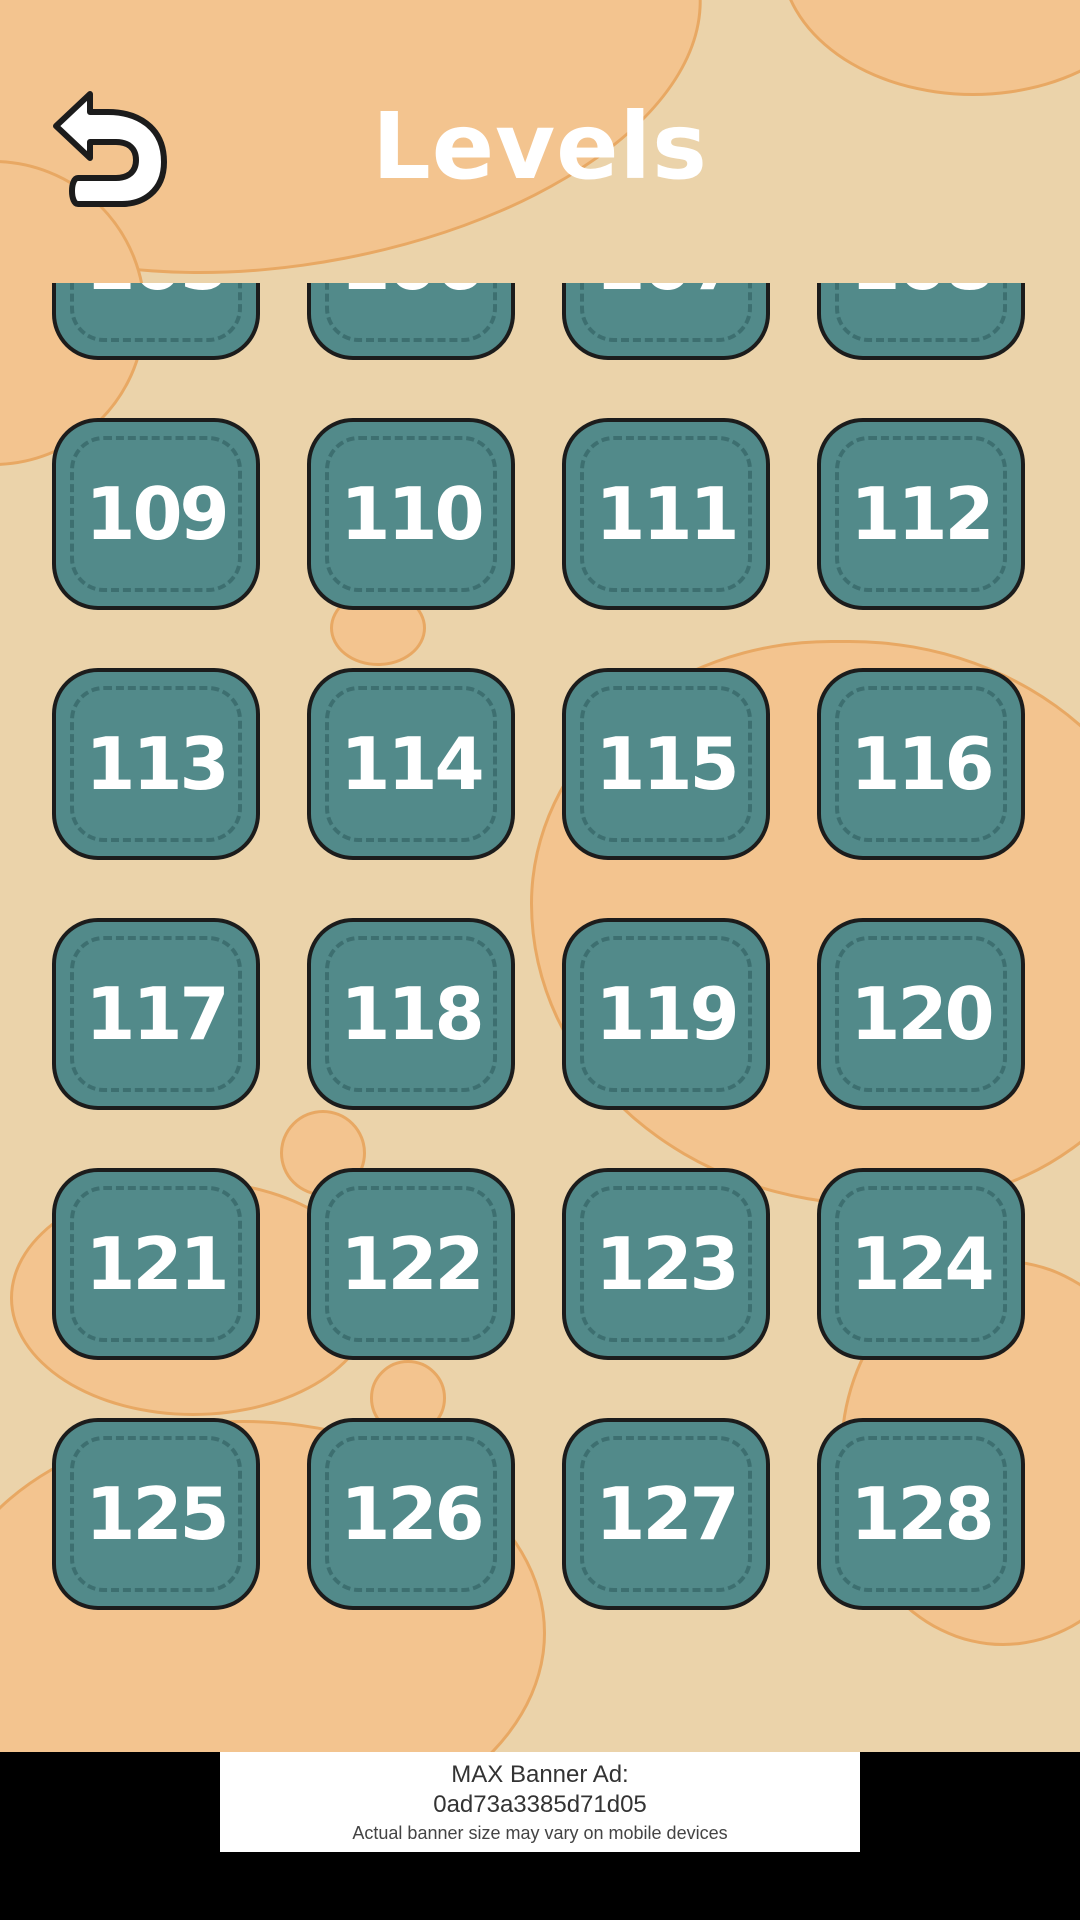 The image size is (1080, 1920). I want to click on level-tile: 109, so click(156, 514).